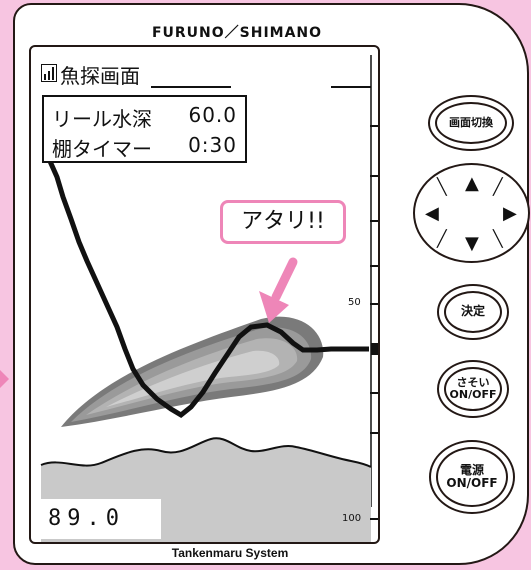 Image resolution: width=531 pixels, height=570 pixels. I want to click on reel-marker-icon, so click(374, 349).